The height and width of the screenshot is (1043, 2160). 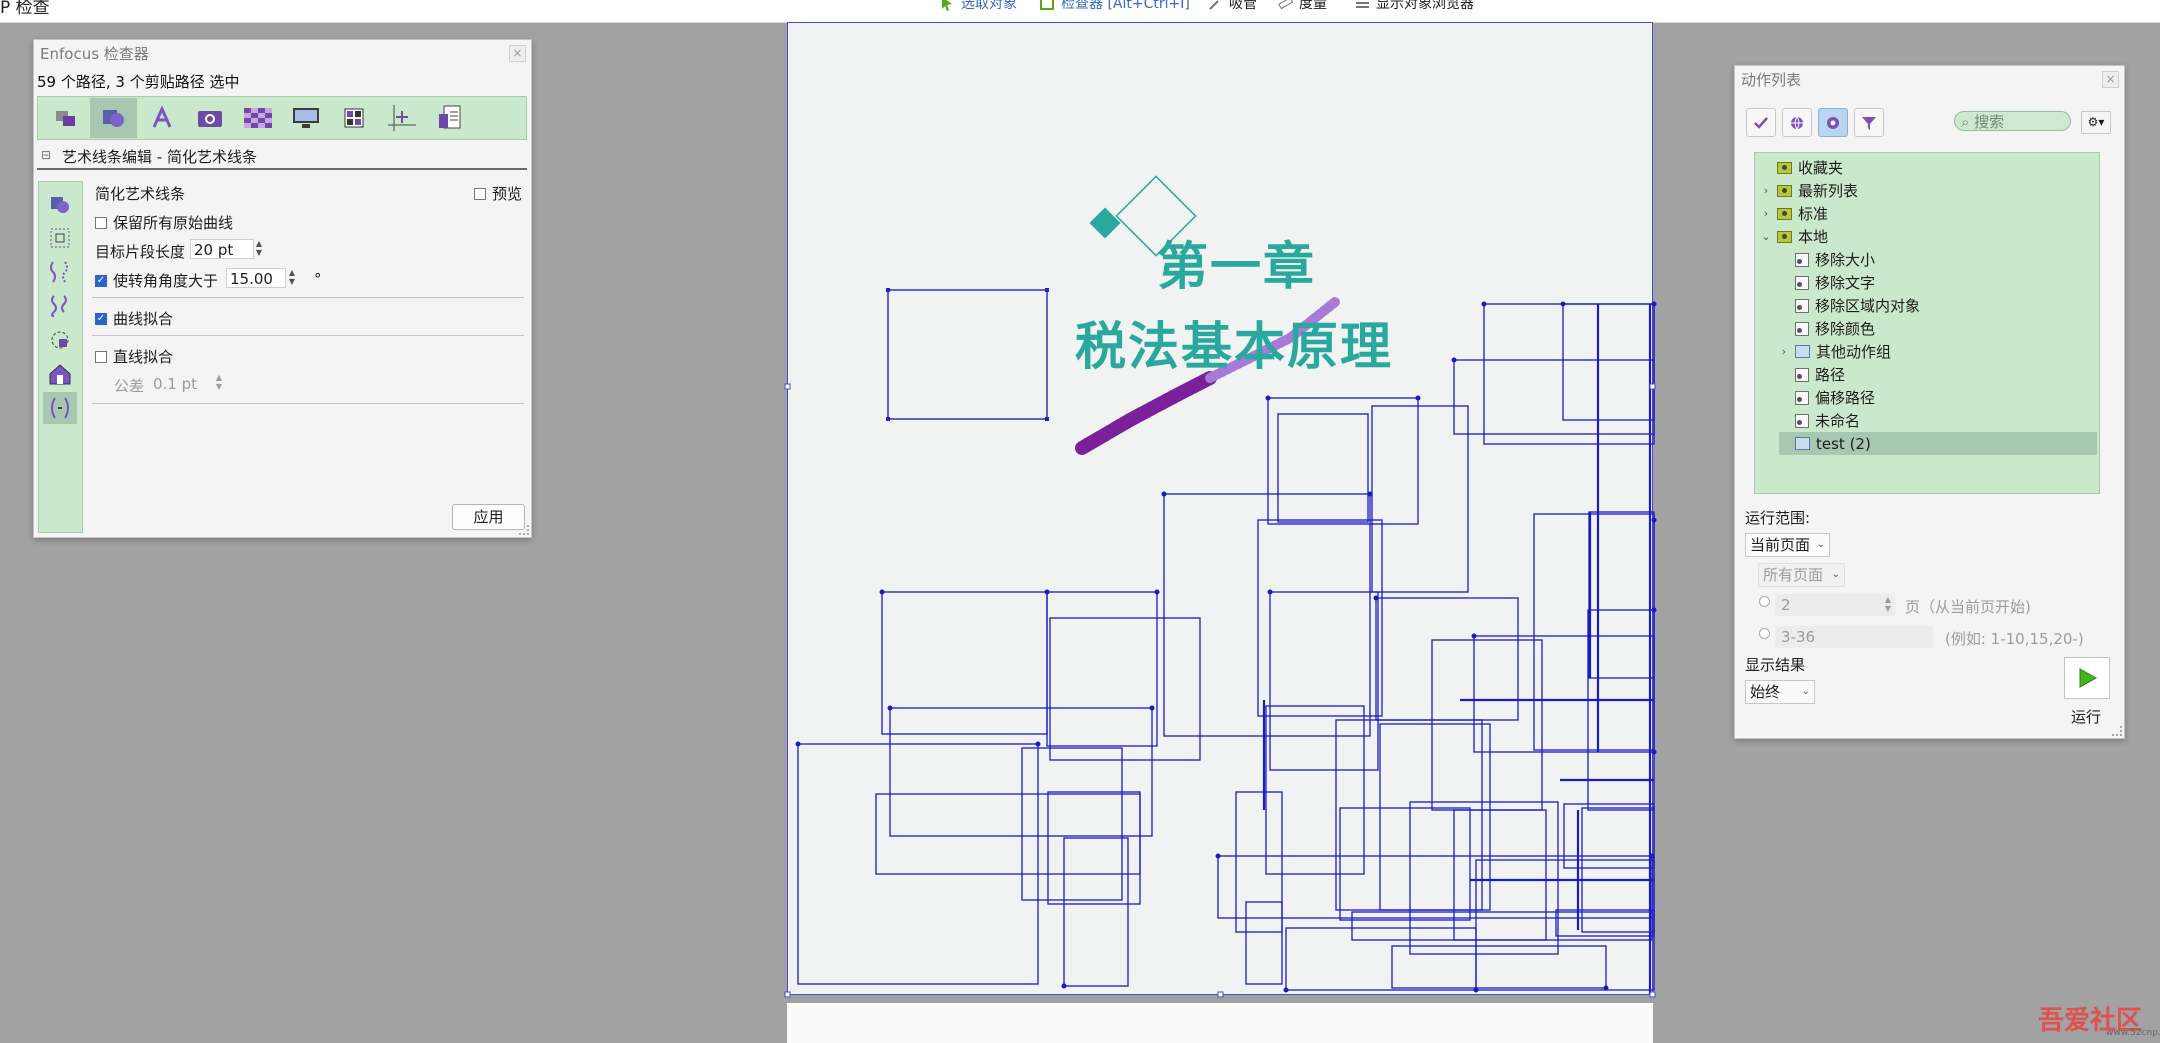 What do you see at coordinates (1797, 122) in the screenshot?
I see `global-filter-button` at bounding box center [1797, 122].